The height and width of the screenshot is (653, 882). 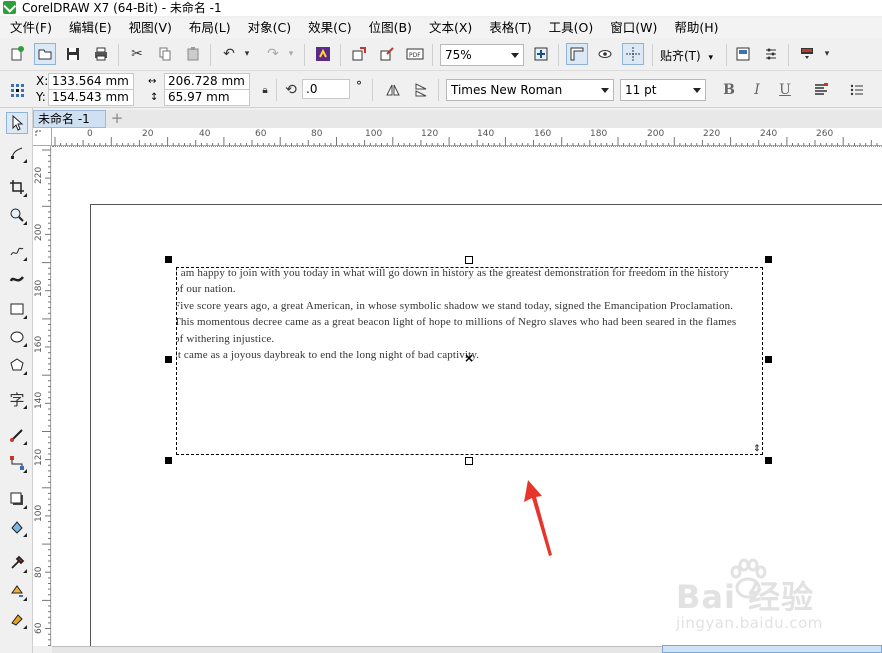 I want to click on view-mode-icon, so click(x=605, y=54).